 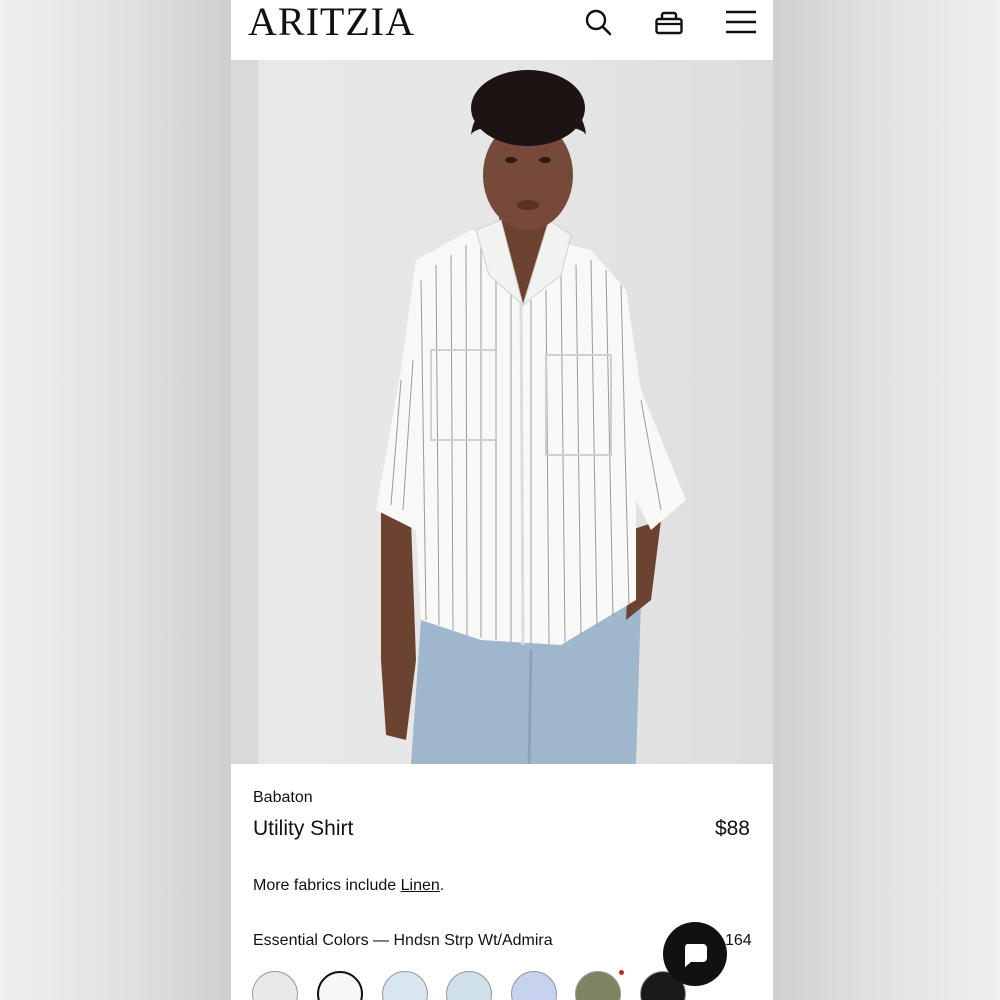 I want to click on new-indicator, so click(x=621, y=972).